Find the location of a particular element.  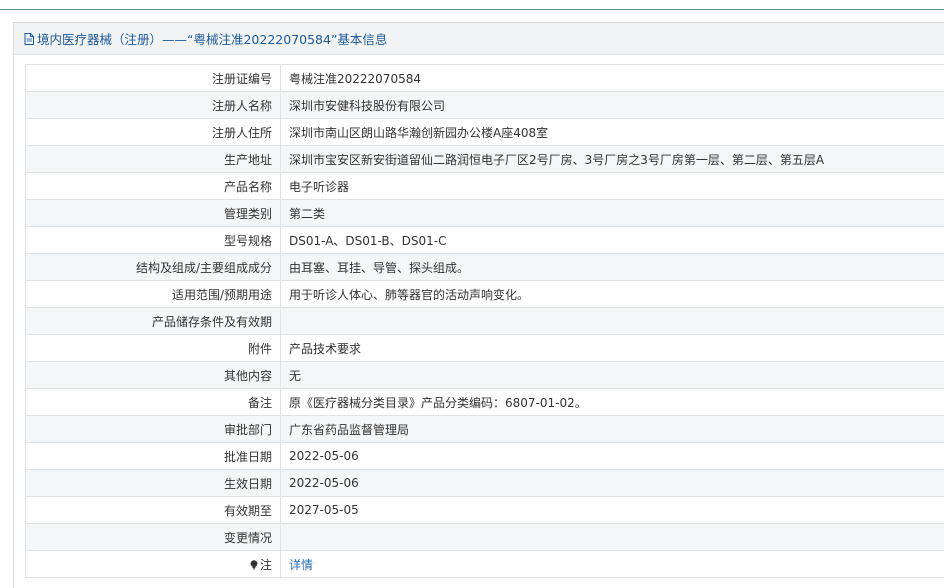

note-value-cell: 详情 is located at coordinates (612, 564).